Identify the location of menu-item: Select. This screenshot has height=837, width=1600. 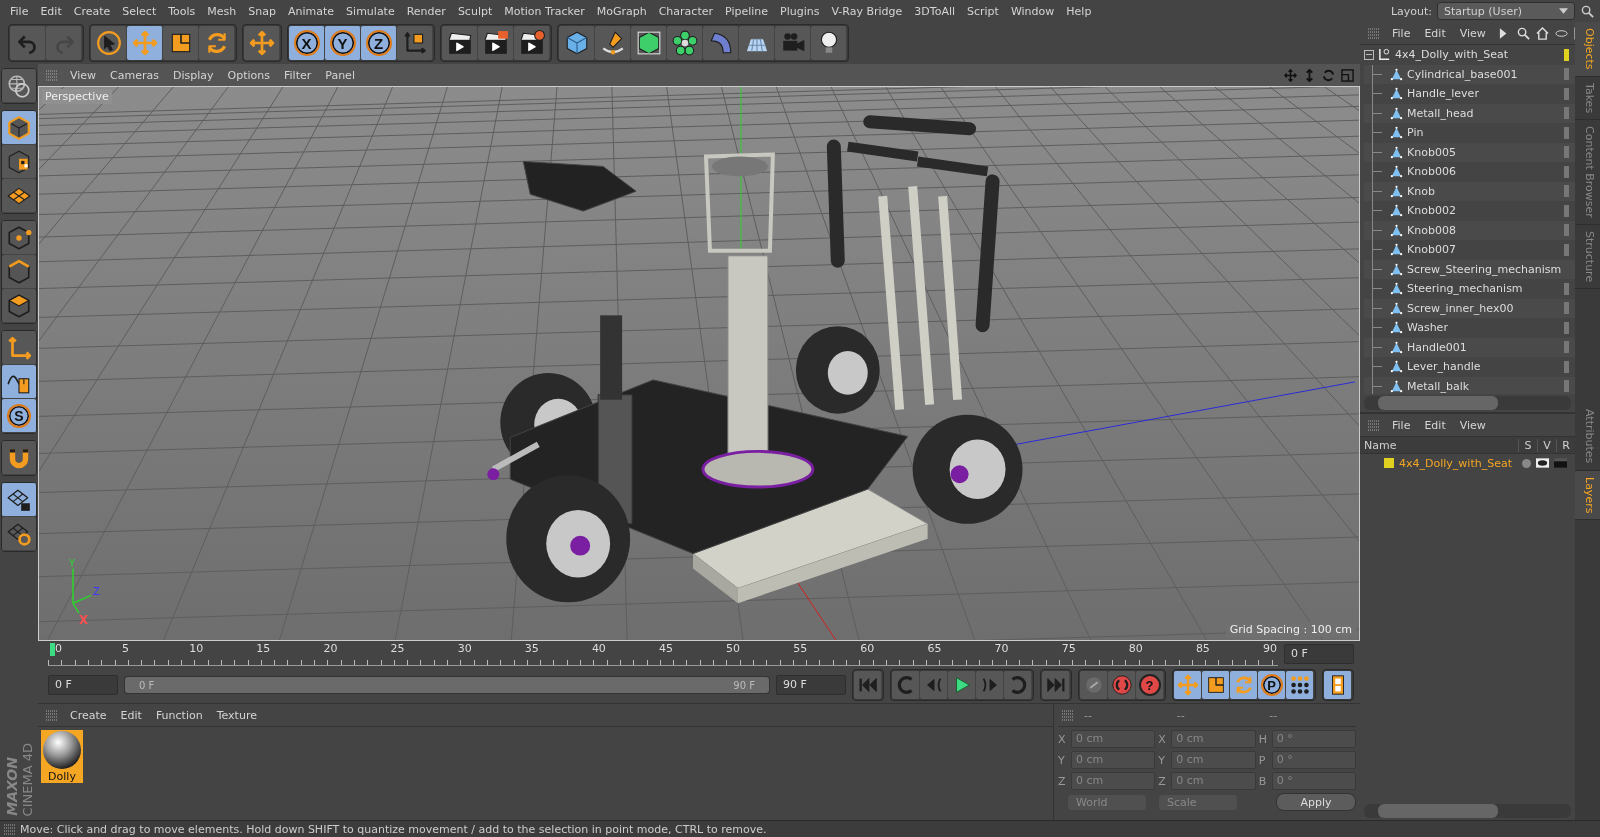
(139, 11).